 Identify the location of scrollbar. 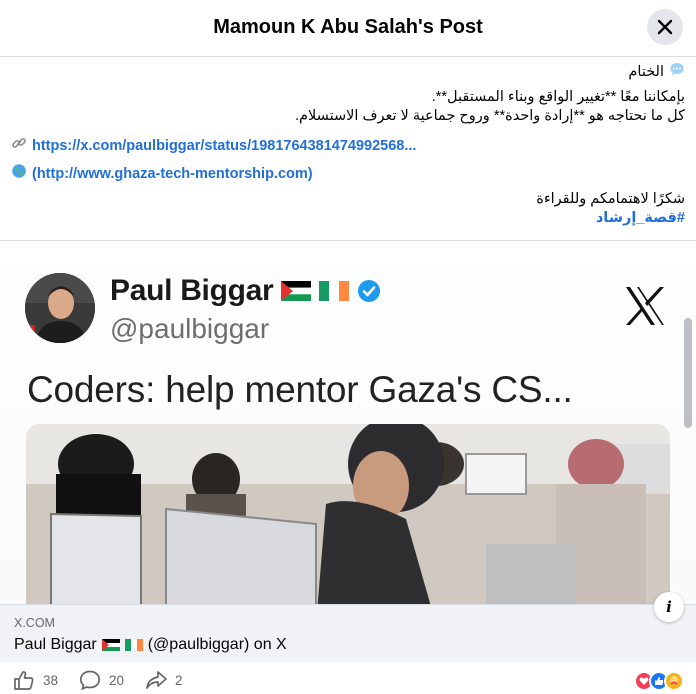
(688, 373).